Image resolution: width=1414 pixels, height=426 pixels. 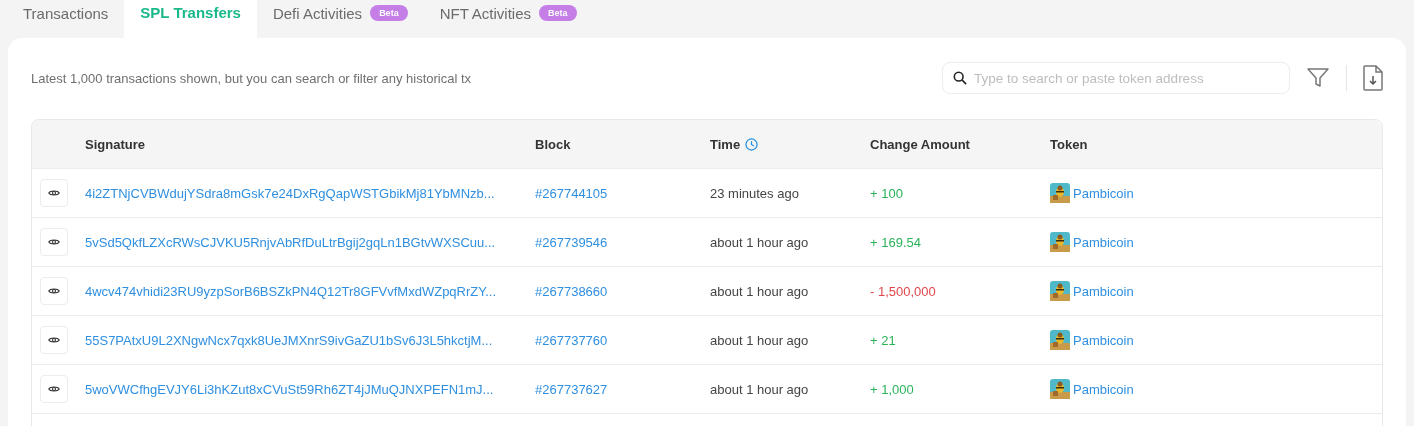 I want to click on tab: SPL Transfers, so click(x=190, y=19).